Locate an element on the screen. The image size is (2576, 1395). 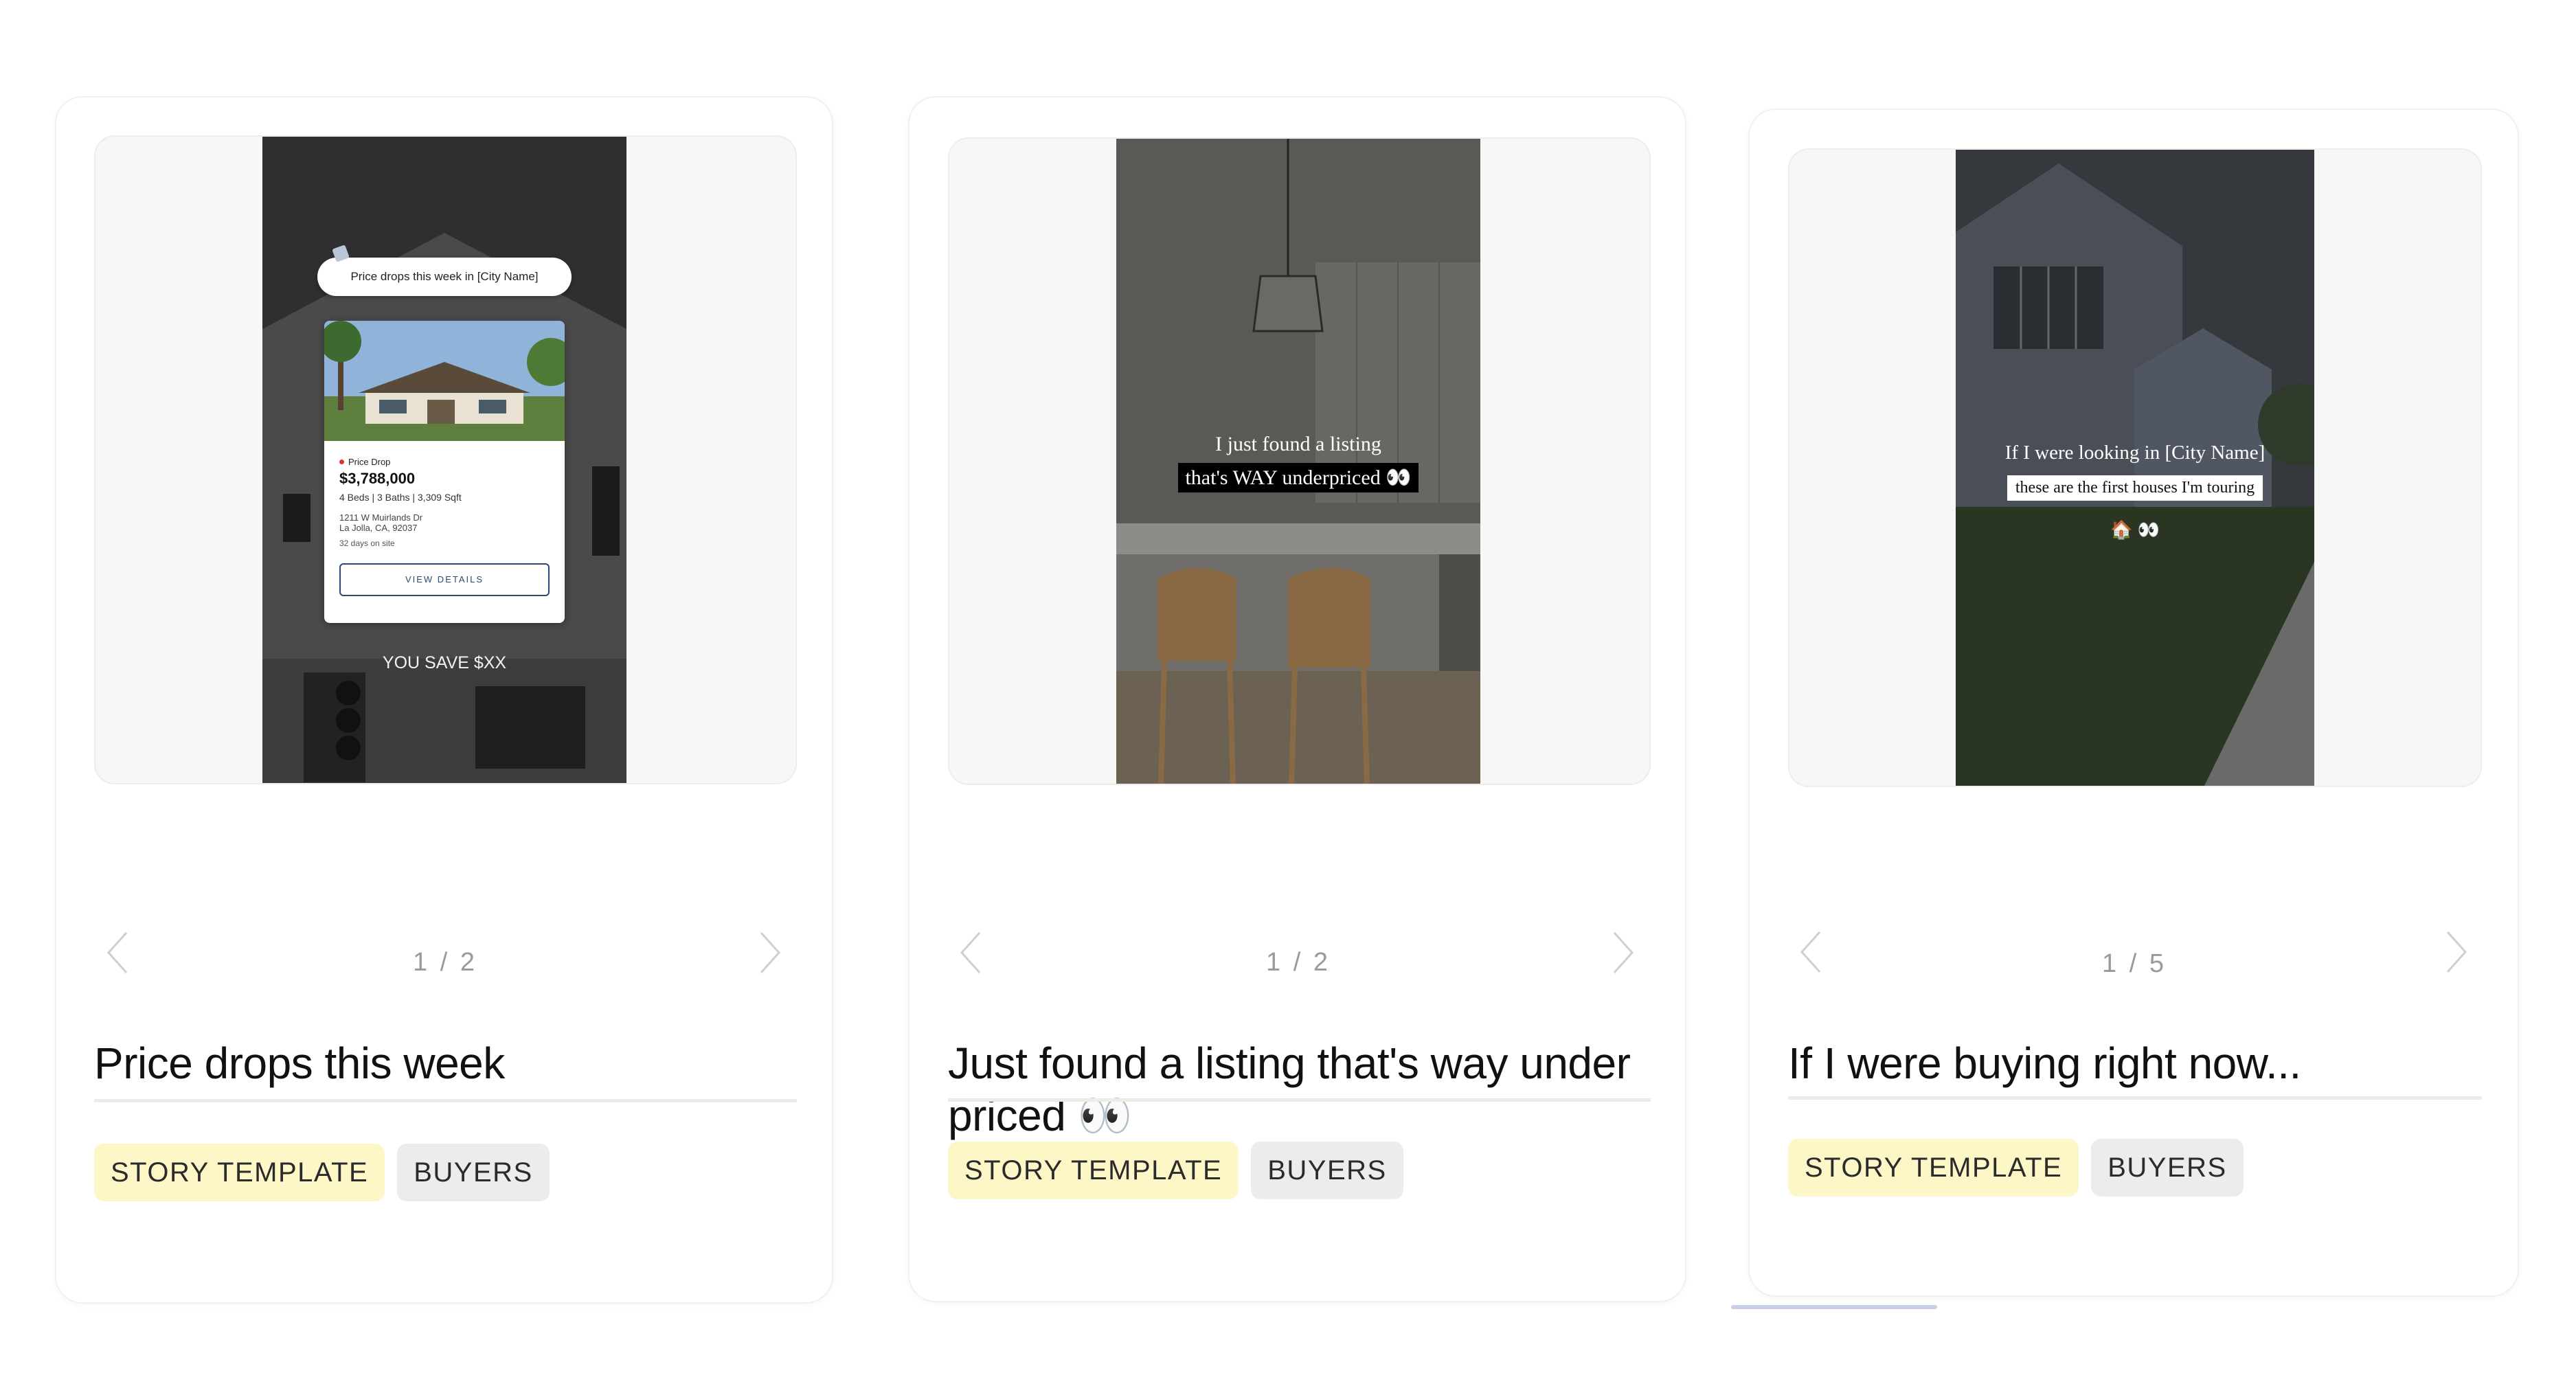
preview-caption-line-2: that's WAY underpriced 👀 is located at coordinates (1298, 477).